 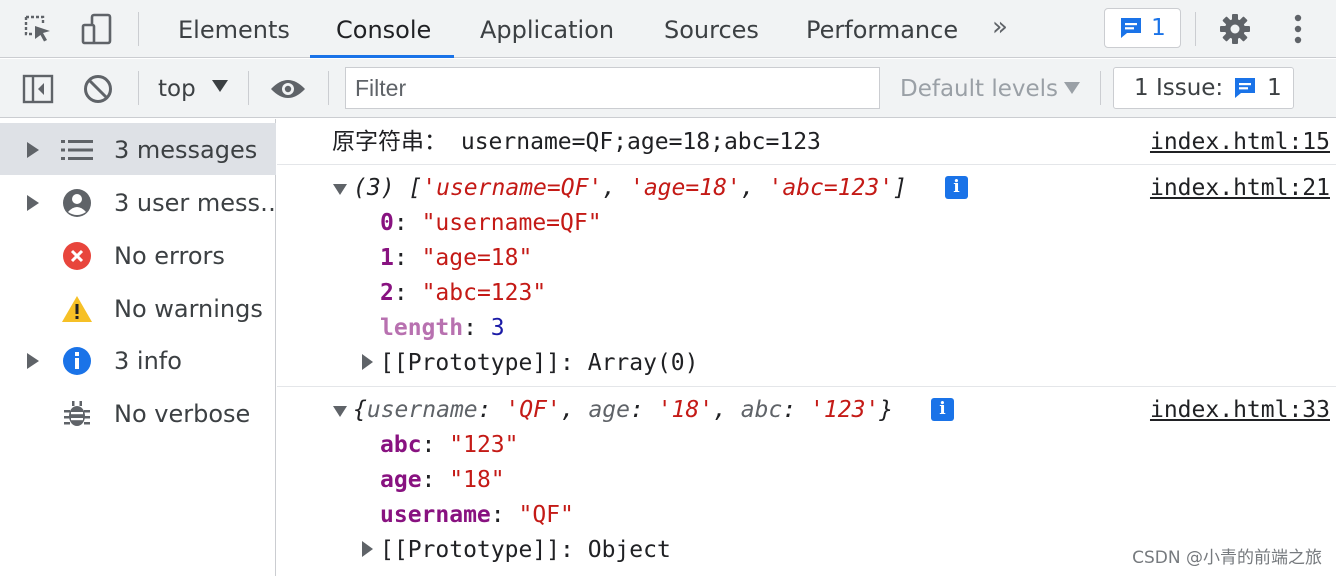 I want to click on more-options-icon, so click(x=1298, y=29).